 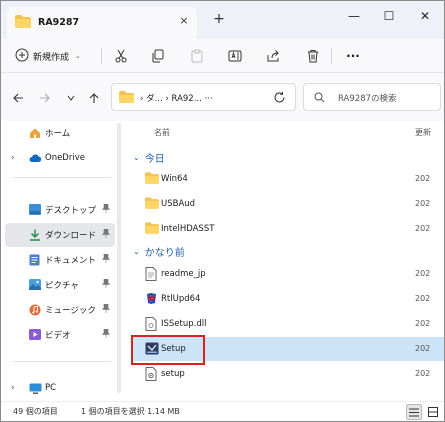 I want to click on file-name: Win64, so click(x=174, y=179).